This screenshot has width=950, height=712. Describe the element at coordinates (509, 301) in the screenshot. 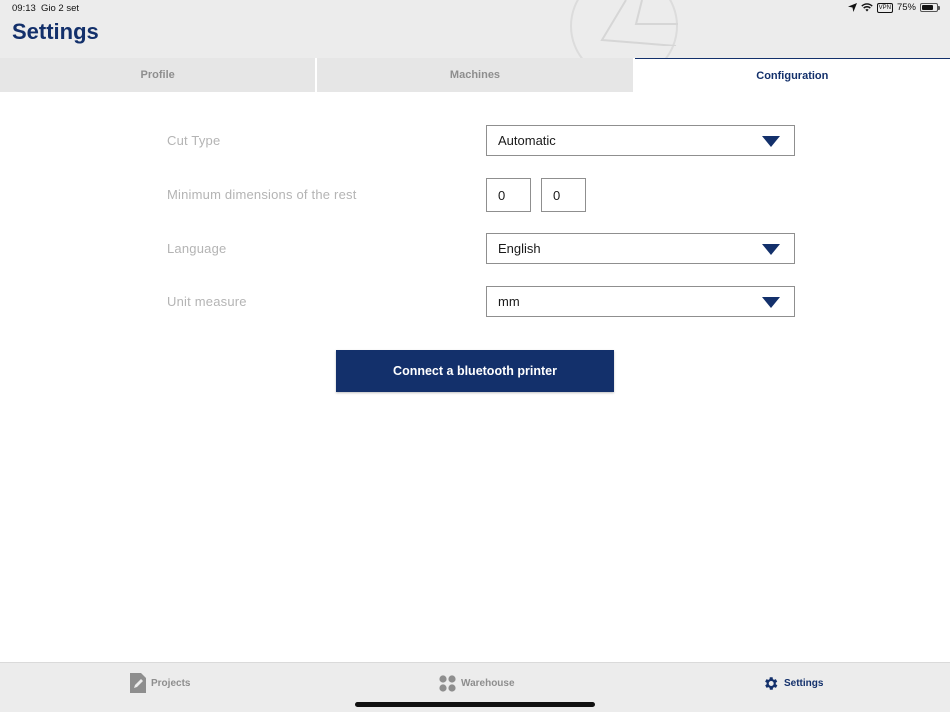

I see `unit-measure-value: mm` at that location.